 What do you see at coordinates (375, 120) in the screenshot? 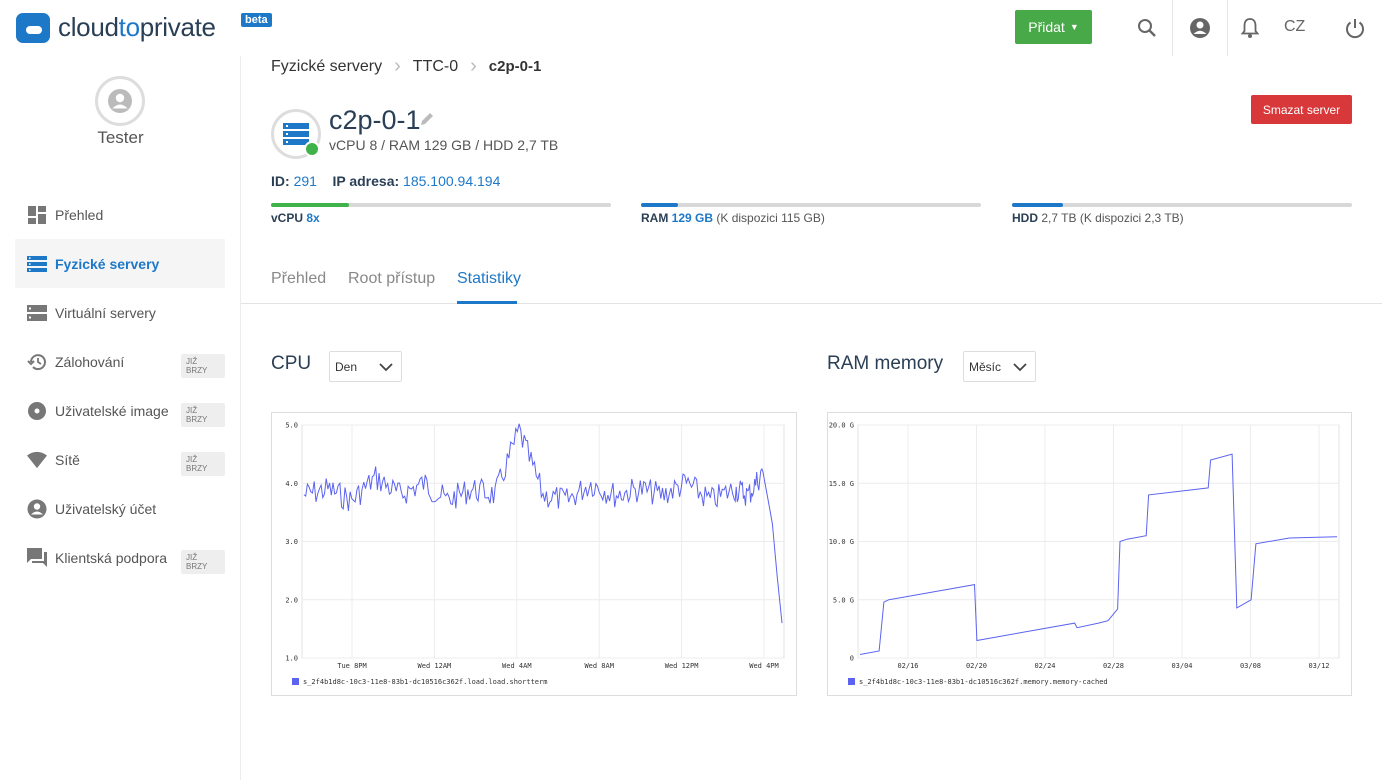
I see `page-title: c2p-0-1` at bounding box center [375, 120].